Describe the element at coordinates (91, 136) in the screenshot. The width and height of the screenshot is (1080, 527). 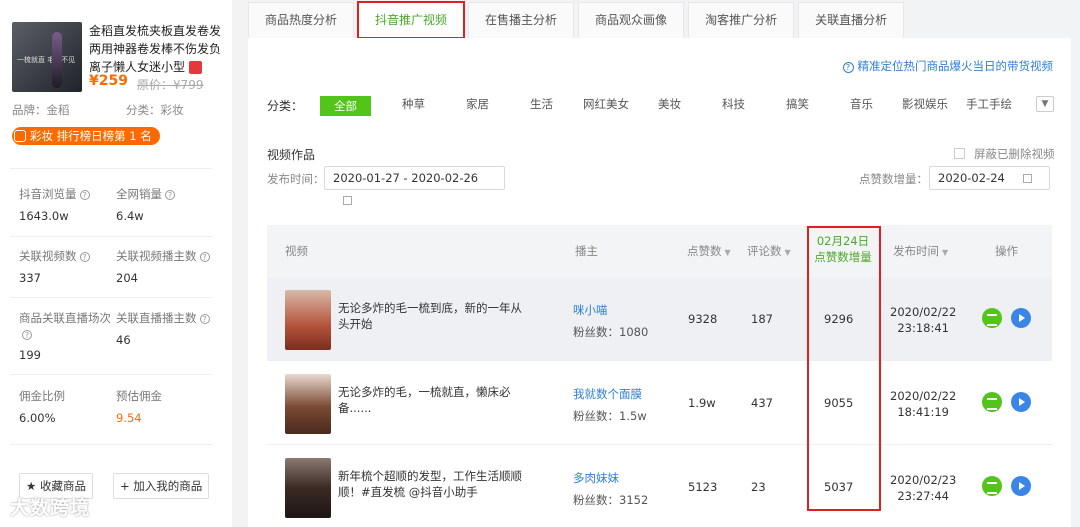
I see `rank-text: 彩妆 排行榜日榜第 1 名` at that location.